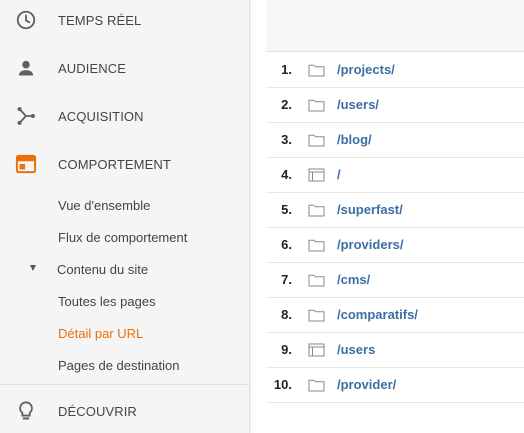 This screenshot has width=524, height=433. What do you see at coordinates (101, 333) in the screenshot?
I see `sidebar-item-label: Détail par URL` at bounding box center [101, 333].